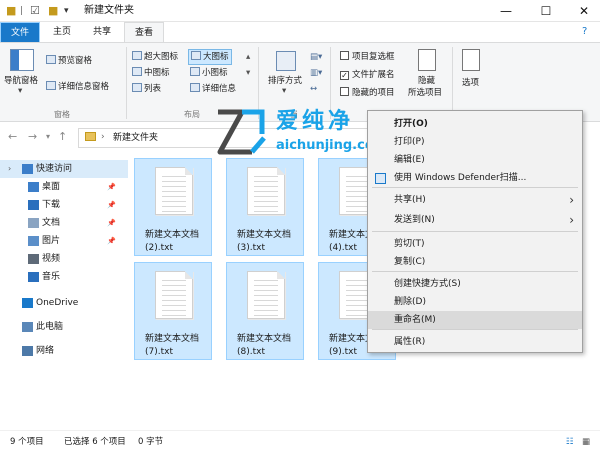 The height and width of the screenshot is (452, 600). What do you see at coordinates (313, 89) in the screenshot?
I see `size-columns-icon: ↔` at bounding box center [313, 89].